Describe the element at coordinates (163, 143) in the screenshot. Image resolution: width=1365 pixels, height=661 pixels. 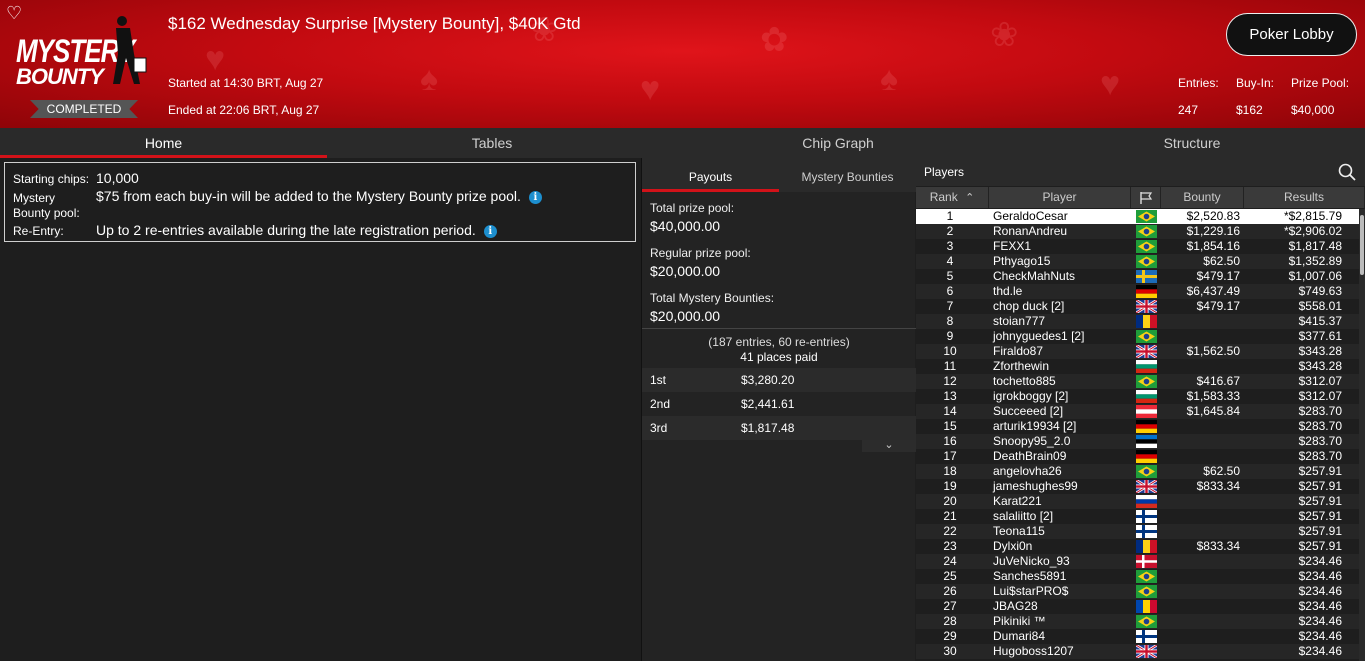
I see `tab-home: Home` at that location.